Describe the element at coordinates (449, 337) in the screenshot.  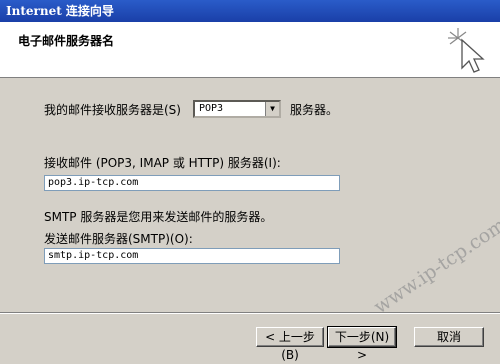
I see `cancel-button: 取消` at that location.